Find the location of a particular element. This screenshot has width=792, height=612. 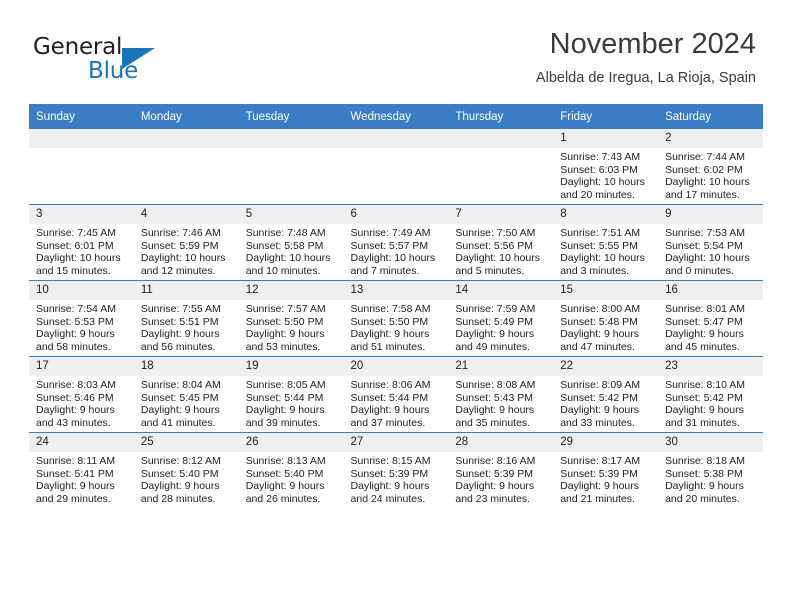

daylight-text: Daylight: 10 hours and 10 minutes. is located at coordinates (288, 264).